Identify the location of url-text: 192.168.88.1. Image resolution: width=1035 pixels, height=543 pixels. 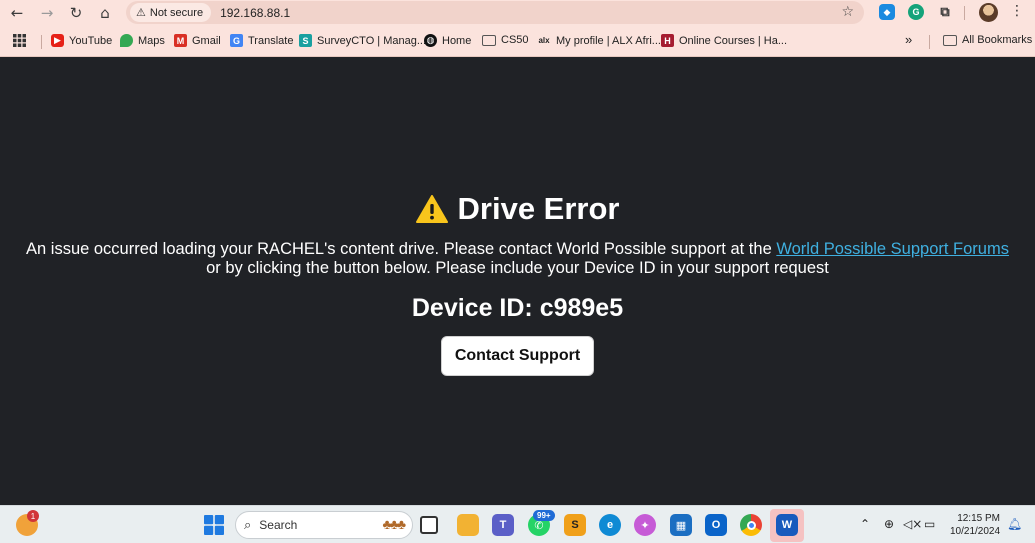
(255, 13).